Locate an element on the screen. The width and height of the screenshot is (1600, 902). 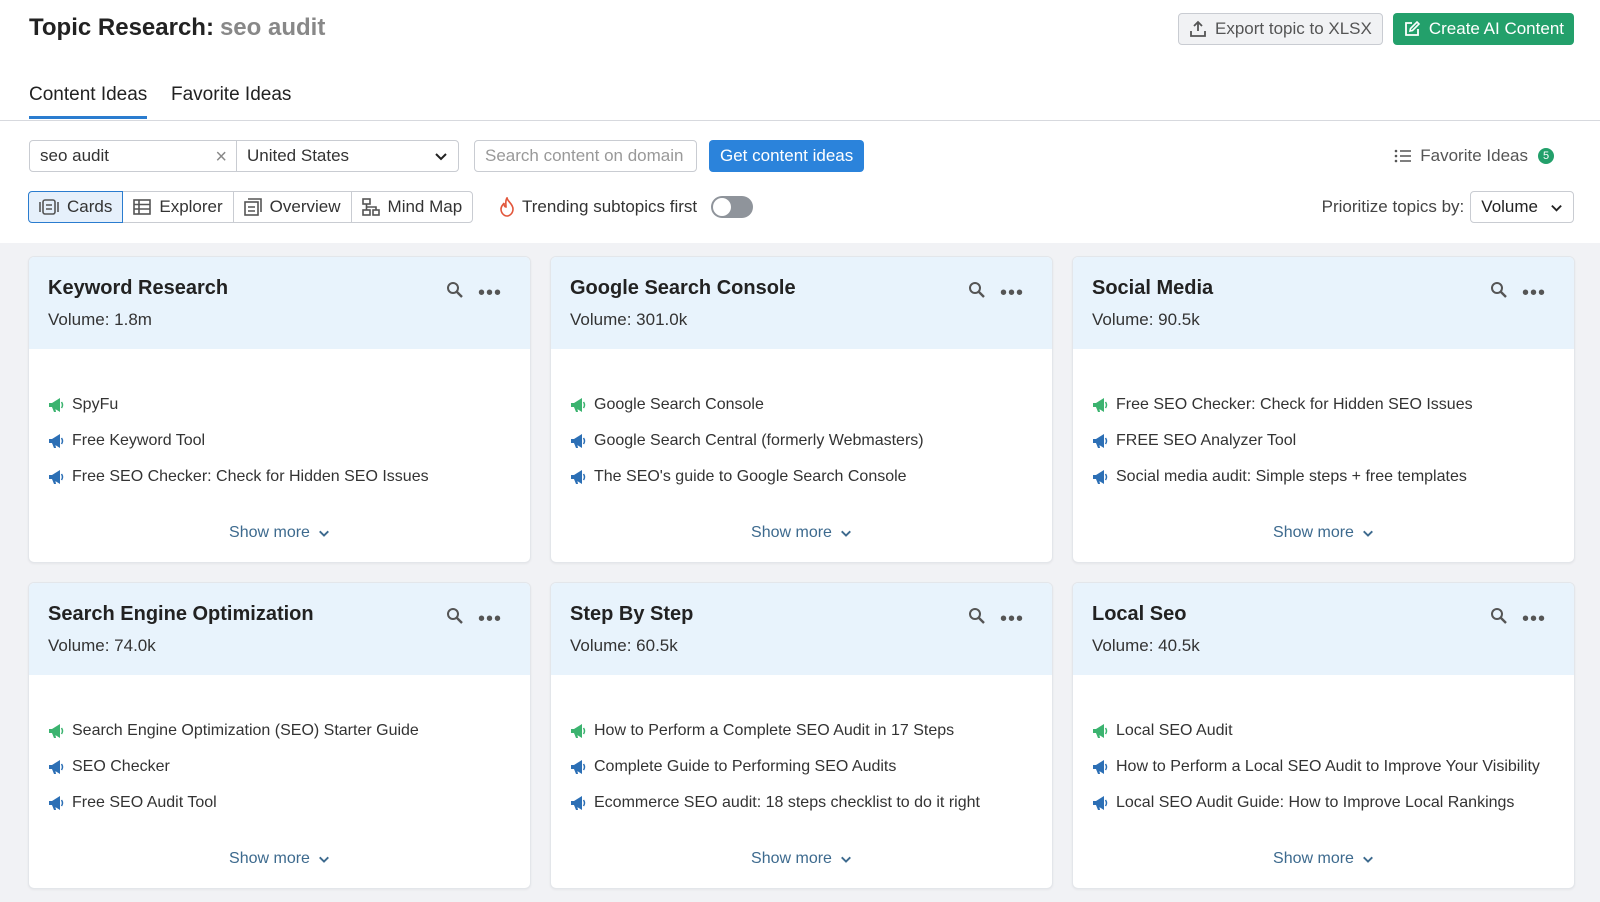
list-item: Free Keyword Tool is located at coordinates (289, 441).